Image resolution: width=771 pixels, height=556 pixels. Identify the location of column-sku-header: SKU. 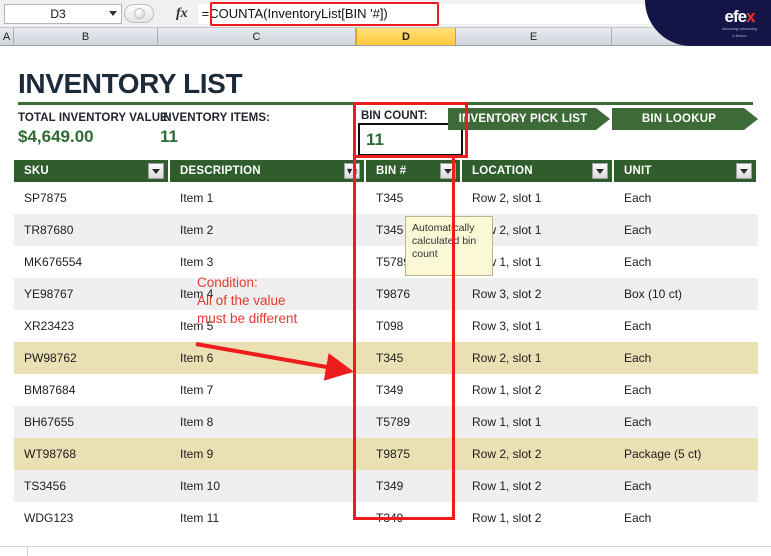
(92, 171).